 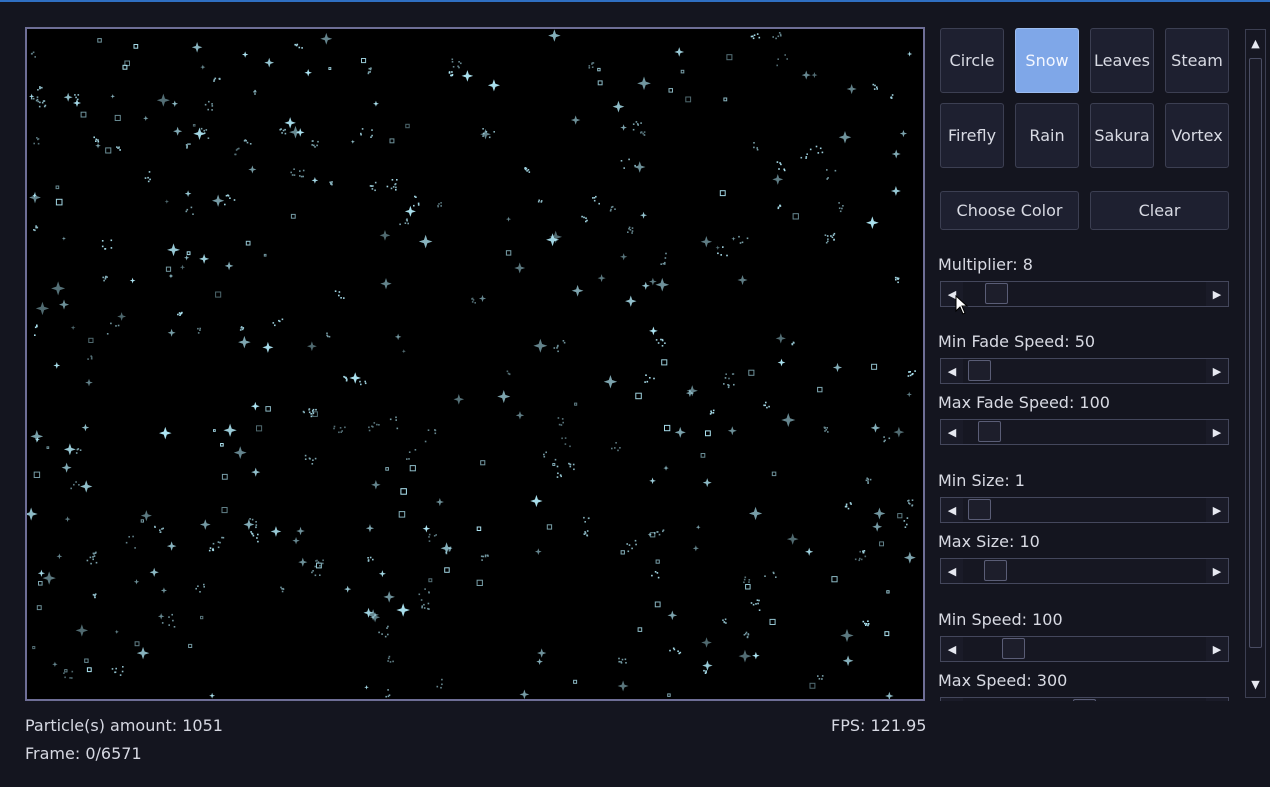 I want to click on scrollbar-thumb, so click(x=1255, y=353).